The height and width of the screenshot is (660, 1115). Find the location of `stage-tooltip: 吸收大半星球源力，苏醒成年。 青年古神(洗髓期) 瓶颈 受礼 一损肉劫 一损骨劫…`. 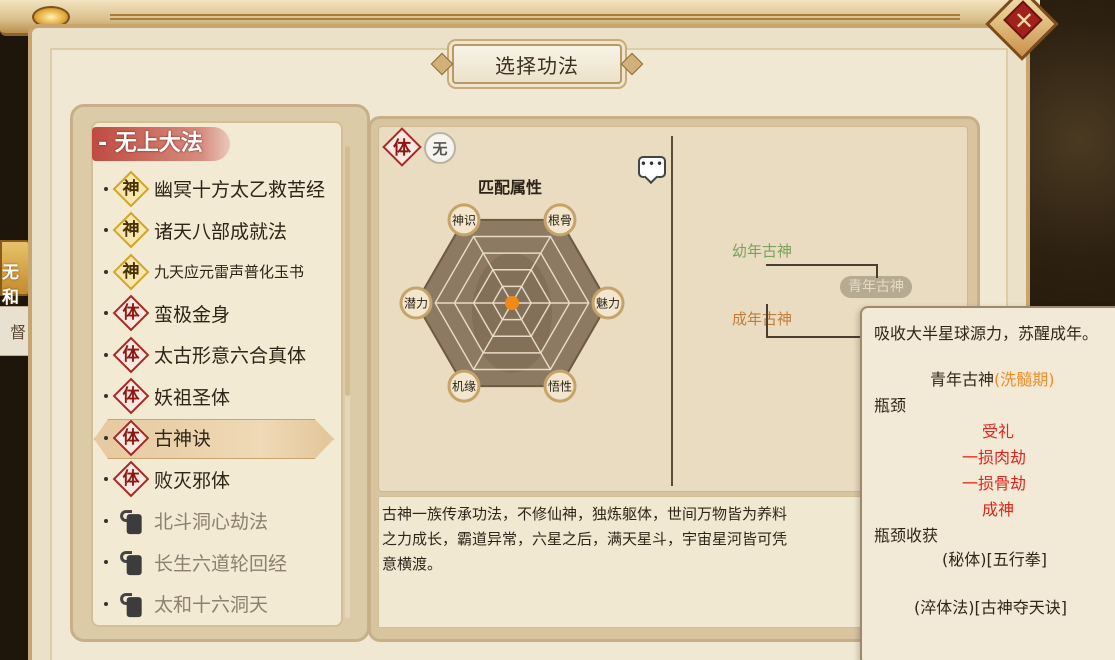

stage-tooltip: 吸收大半星球源力，苏醒成年。 青年古神(洗髓期) 瓶颈 受礼 一损肉劫 一损骨劫… is located at coordinates (987, 483).